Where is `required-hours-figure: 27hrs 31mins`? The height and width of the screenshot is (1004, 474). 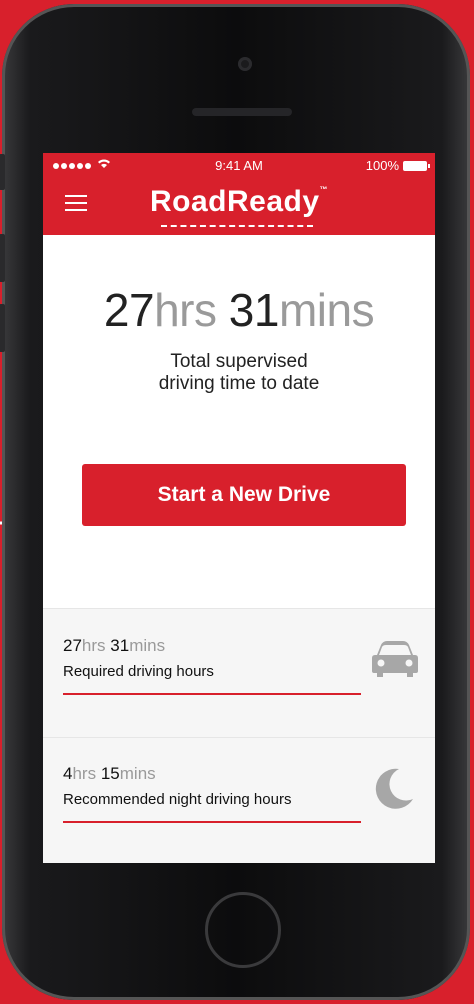 required-hours-figure: 27hrs 31mins is located at coordinates (114, 646).